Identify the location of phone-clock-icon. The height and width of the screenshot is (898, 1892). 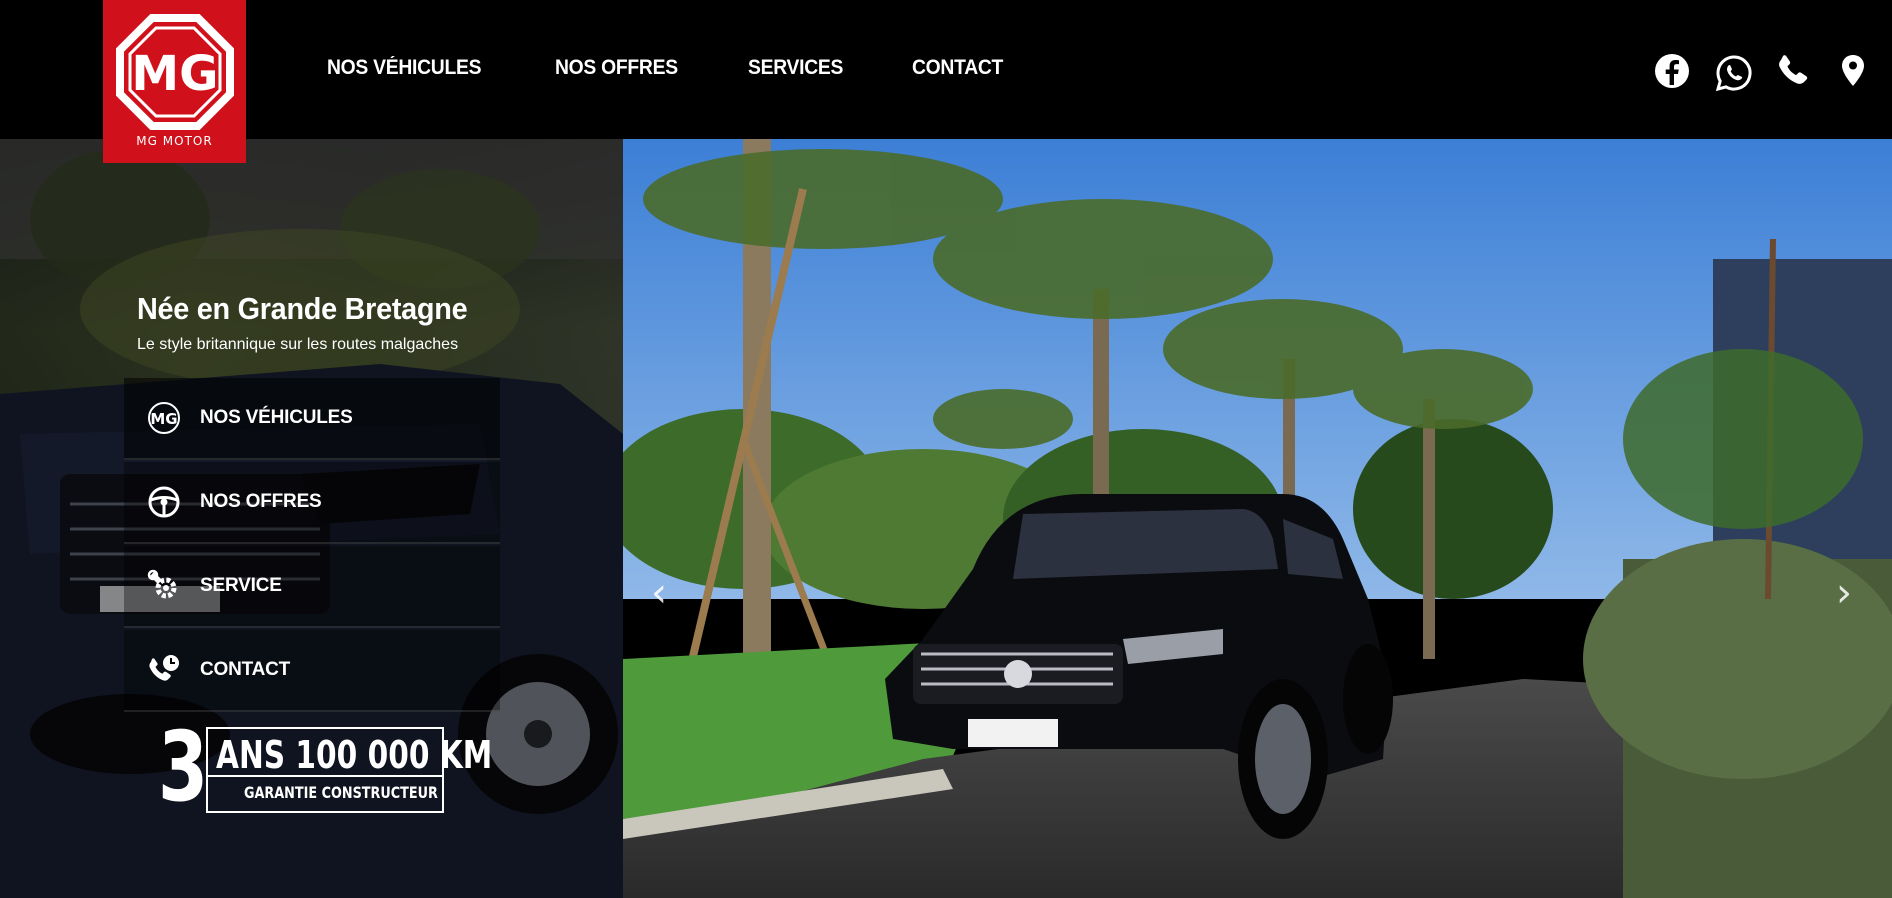
(164, 670).